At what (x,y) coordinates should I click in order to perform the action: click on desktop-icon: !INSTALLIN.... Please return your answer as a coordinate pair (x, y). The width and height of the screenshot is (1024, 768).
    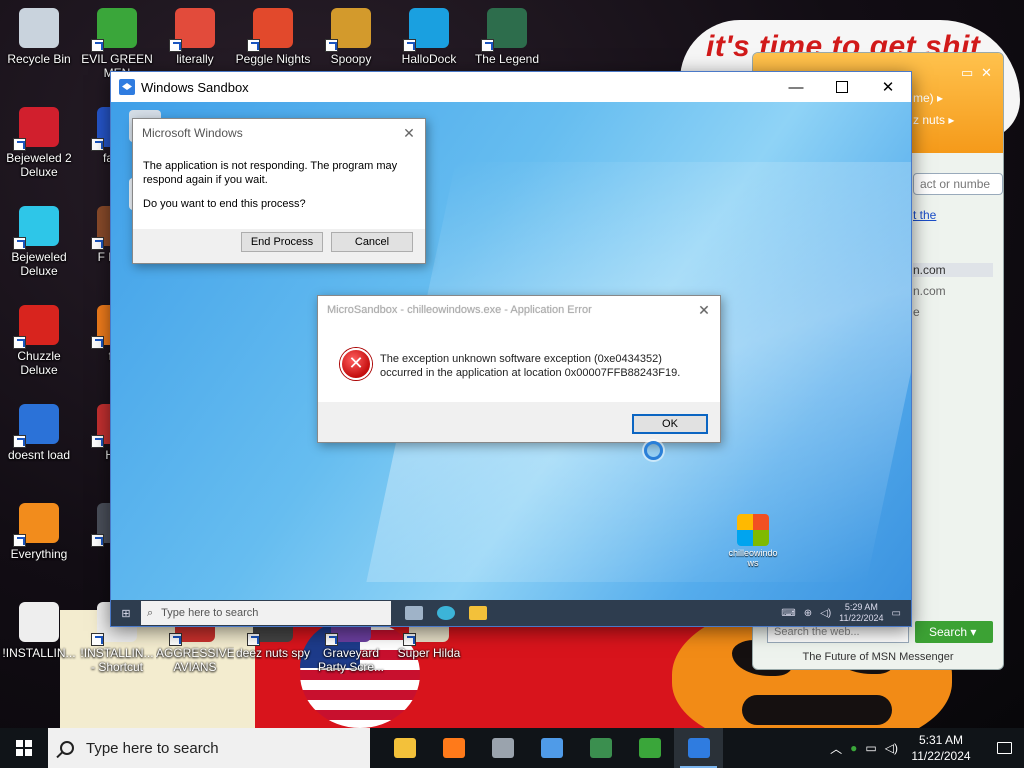
    Looking at the image, I should click on (39, 631).